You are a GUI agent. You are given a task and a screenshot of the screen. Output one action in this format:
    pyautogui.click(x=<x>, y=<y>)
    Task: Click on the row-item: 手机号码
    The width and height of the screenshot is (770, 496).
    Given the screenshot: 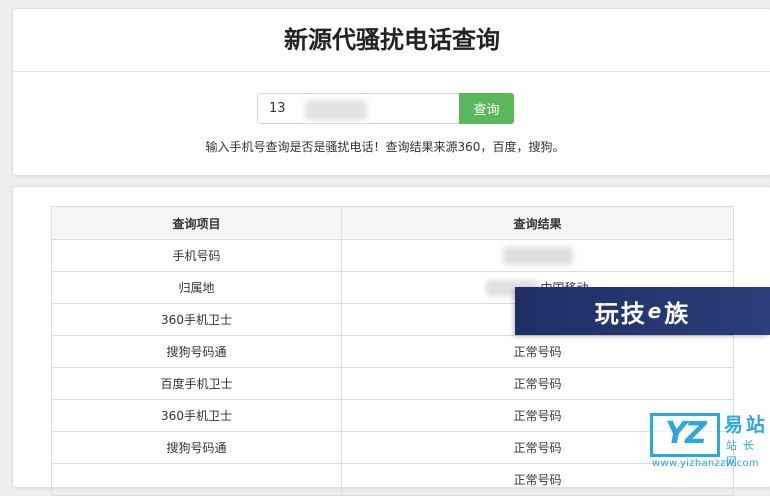 What is the action you would take?
    pyautogui.click(x=196, y=255)
    